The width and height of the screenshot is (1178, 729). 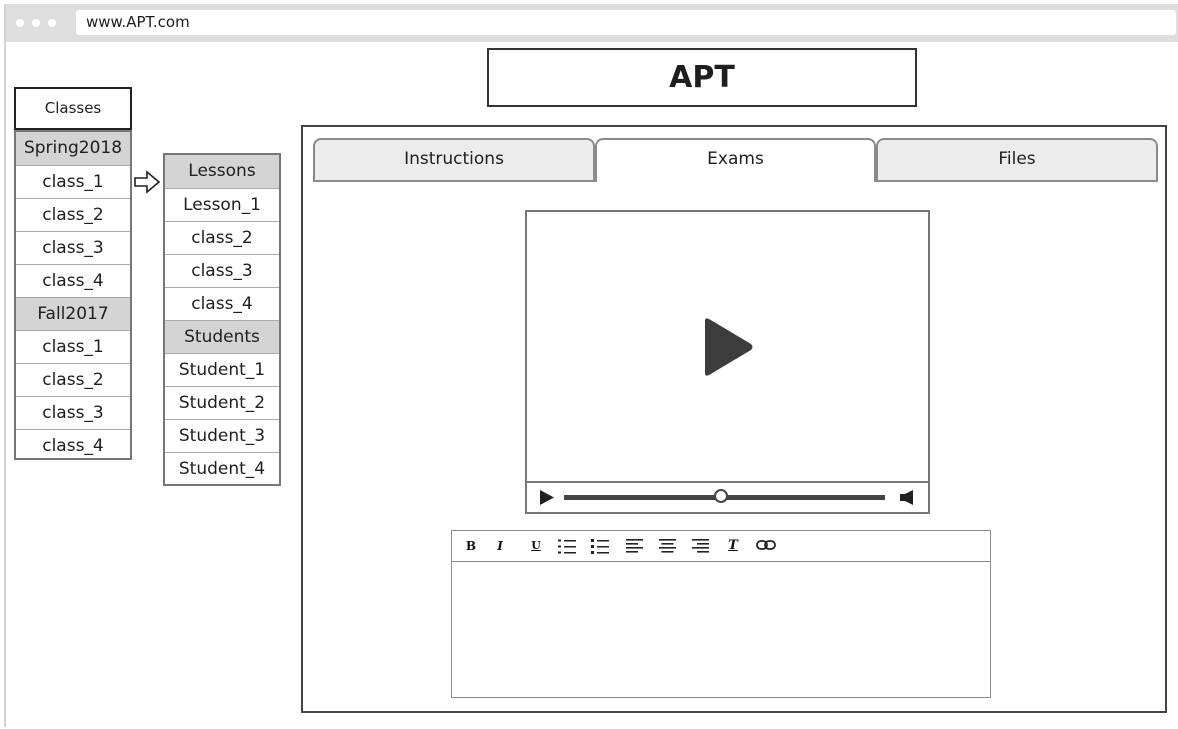 I want to click on editor-text-area, so click(x=721, y=629).